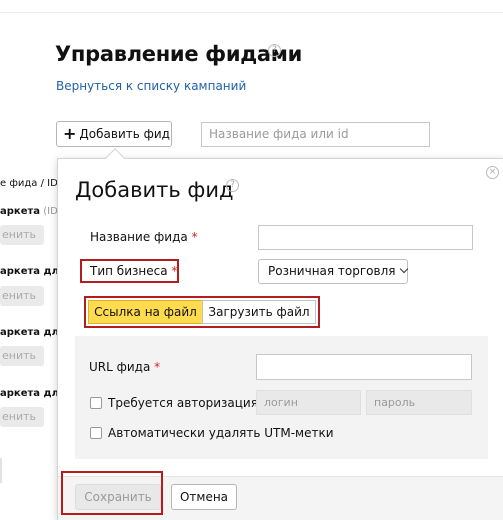 The image size is (503, 520). I want to click on tab-file-link: Ссылка на файл, so click(145, 312).